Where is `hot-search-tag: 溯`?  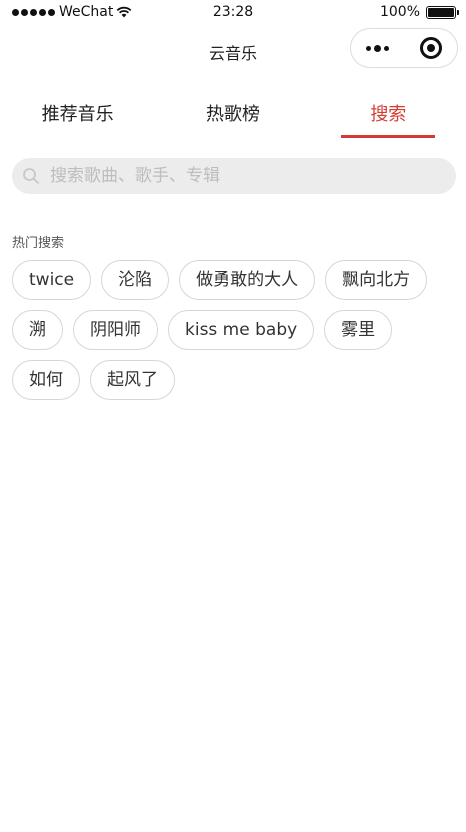 hot-search-tag: 溯 is located at coordinates (37, 330).